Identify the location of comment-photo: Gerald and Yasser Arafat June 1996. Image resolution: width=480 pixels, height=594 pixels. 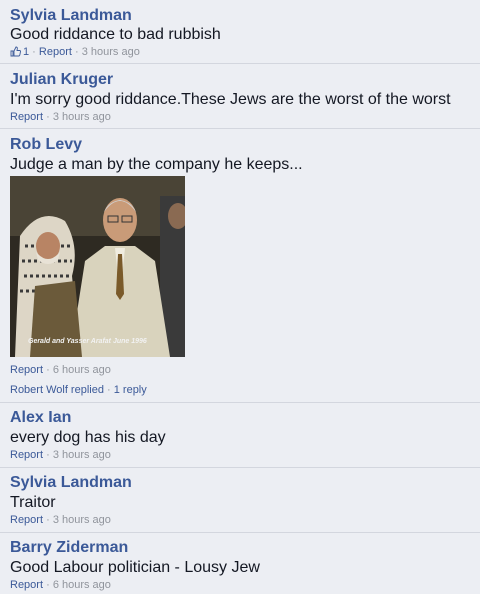
(97, 266).